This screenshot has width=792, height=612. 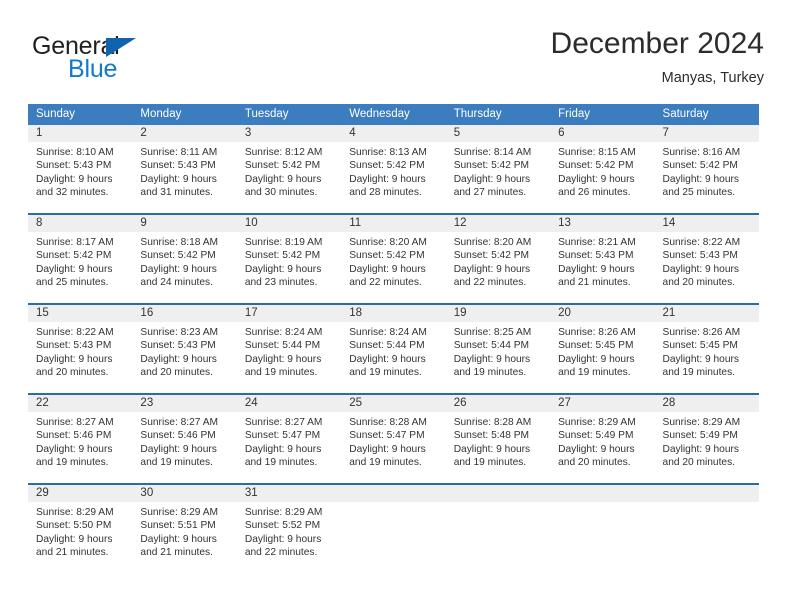 I want to click on sunrise-text: Sunrise: 8:19 AM, so click(x=283, y=242).